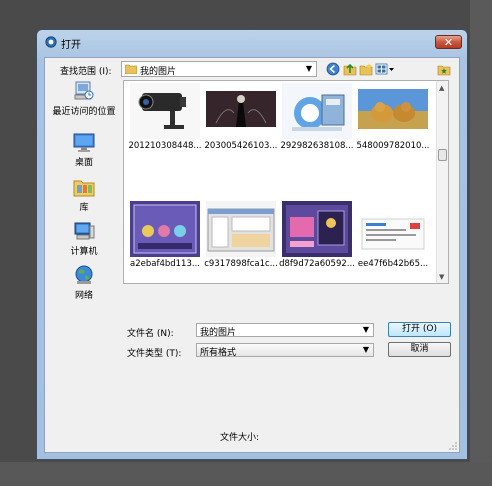  What do you see at coordinates (441, 88) in the screenshot?
I see `scroll-up-icon: ▲` at bounding box center [441, 88].